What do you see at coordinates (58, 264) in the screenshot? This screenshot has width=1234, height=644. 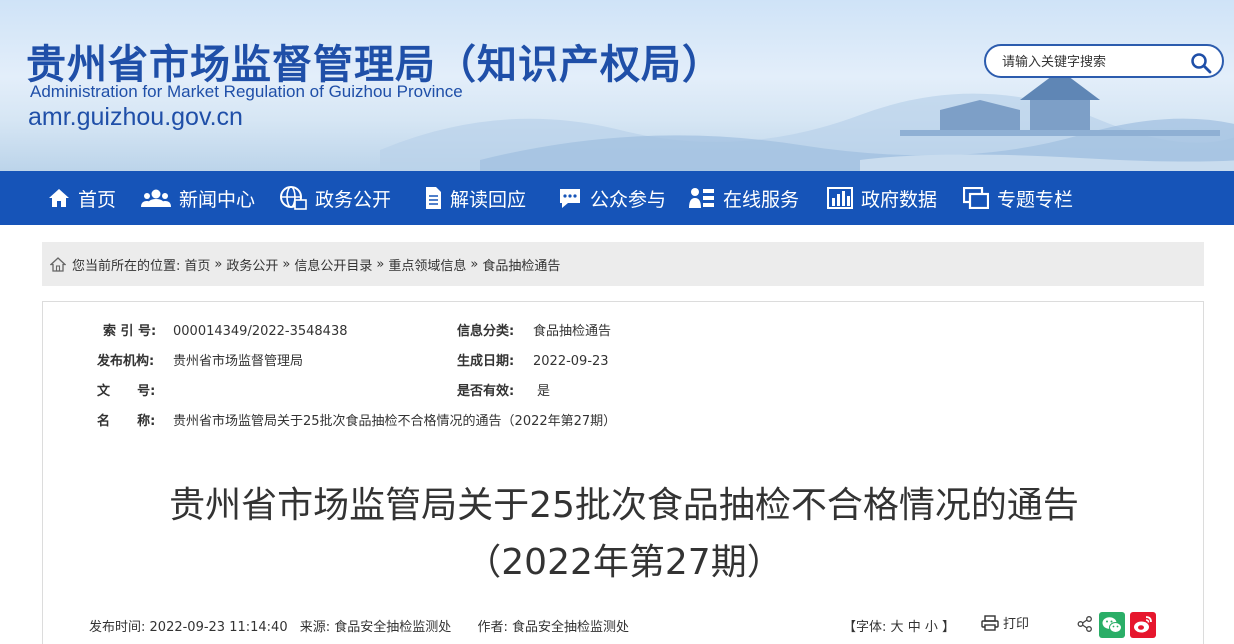 I see `home-outline-icon` at bounding box center [58, 264].